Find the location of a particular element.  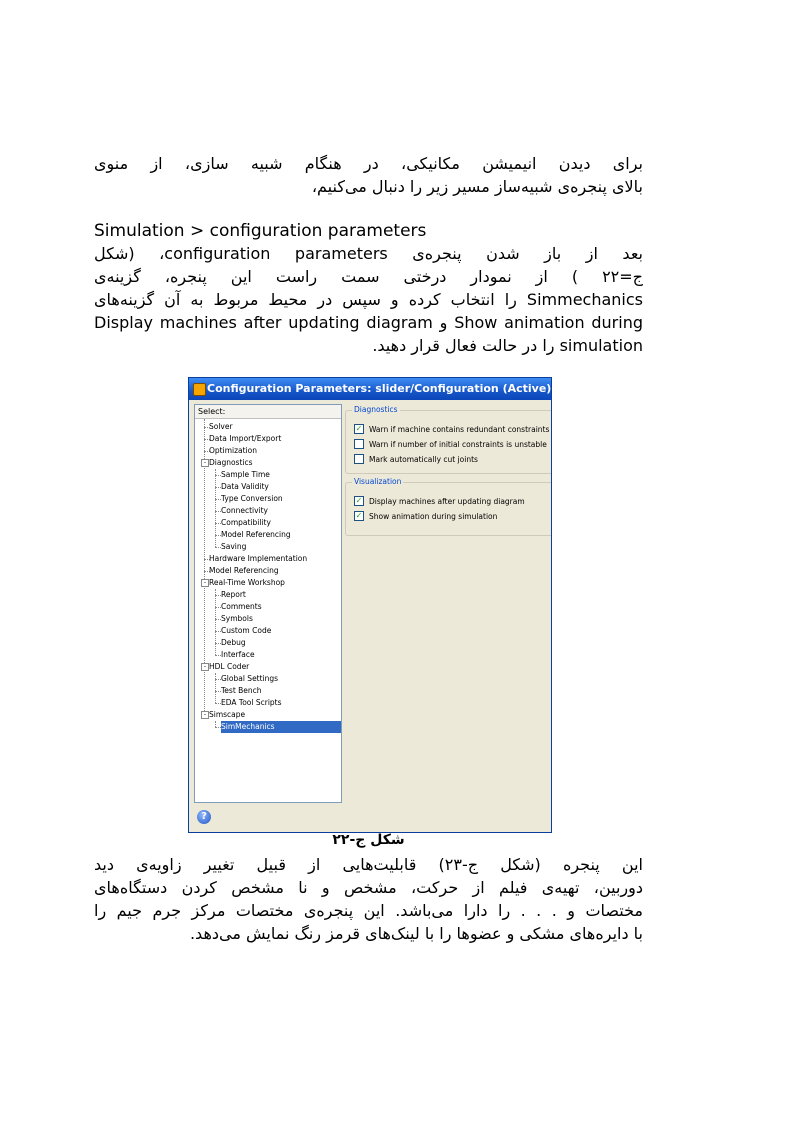

tree-item-real-time-workshop: Real-Time Workshop is located at coordinates (247, 583).